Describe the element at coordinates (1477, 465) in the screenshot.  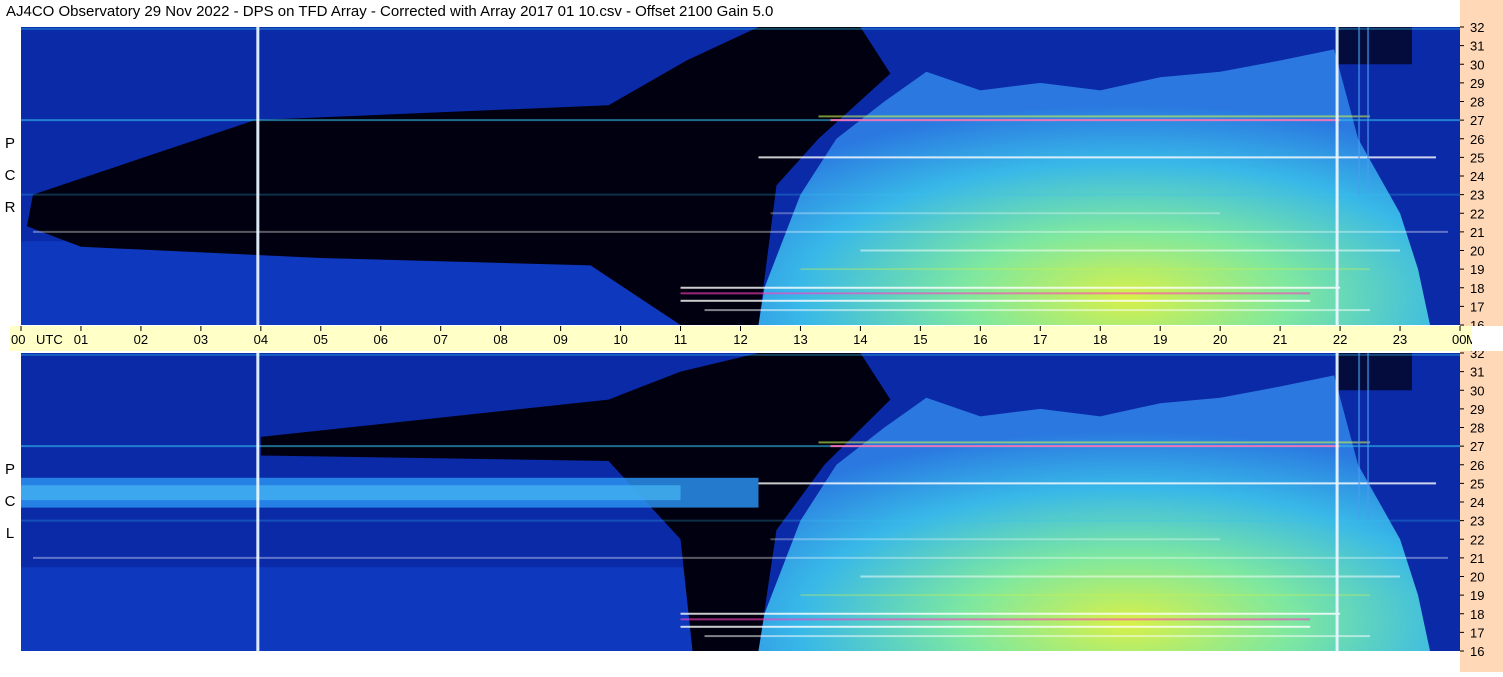
I see `freq-lcp-tick-label-10: 26` at that location.